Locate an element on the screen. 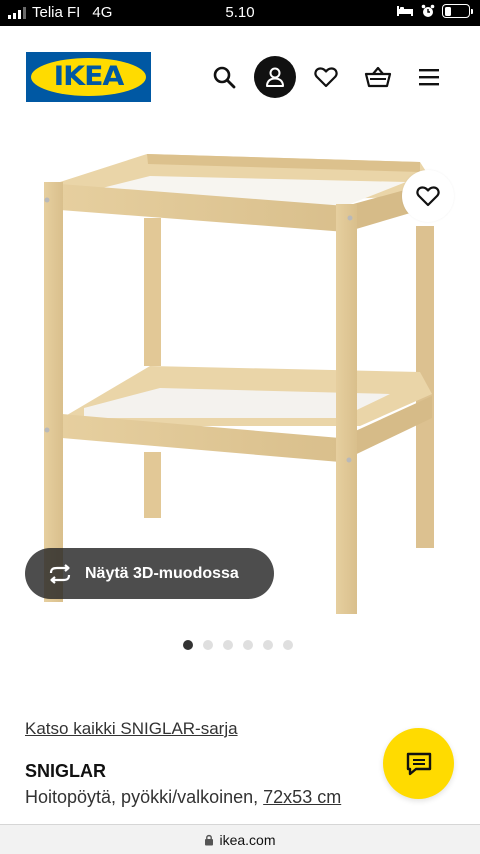  lock-icon is located at coordinates (209, 839).